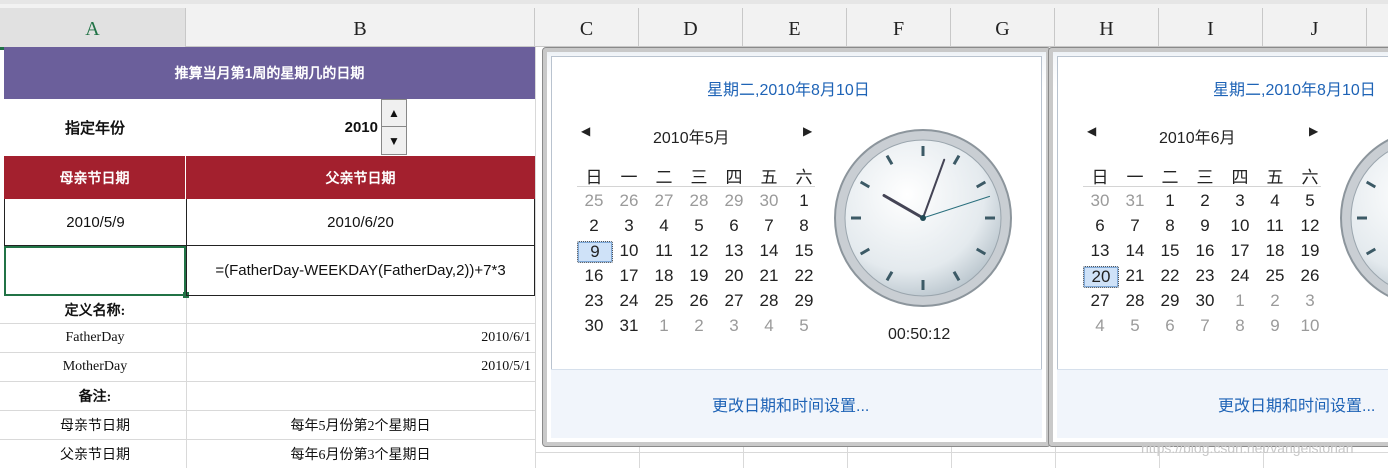 This screenshot has width=1388, height=468. Describe the element at coordinates (1240, 326) in the screenshot. I see `calendar-day: 8` at that location.